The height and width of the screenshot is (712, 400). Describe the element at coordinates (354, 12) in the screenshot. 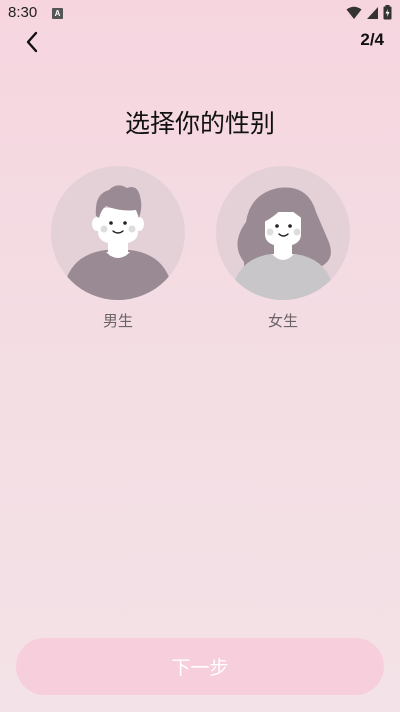

I see `wifi-icon` at that location.